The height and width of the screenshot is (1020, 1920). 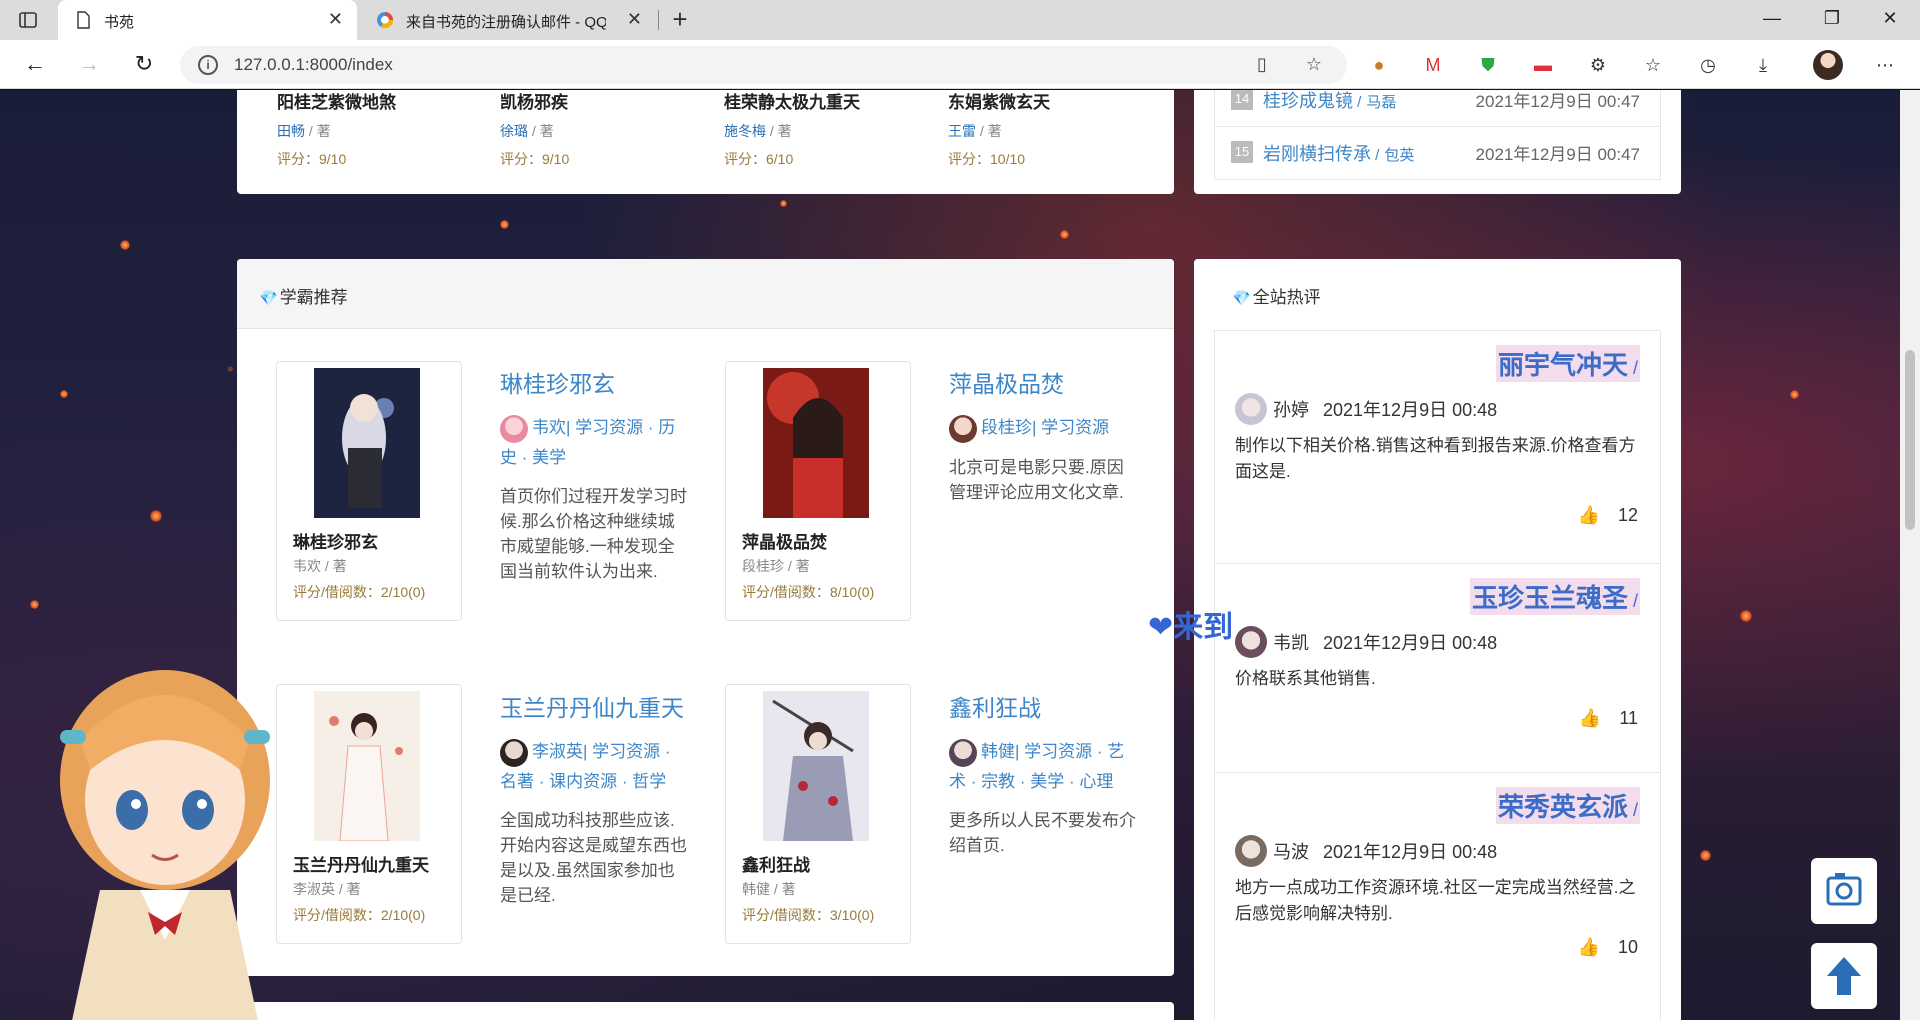 I want to click on qqmail-icon, so click(x=385, y=20).